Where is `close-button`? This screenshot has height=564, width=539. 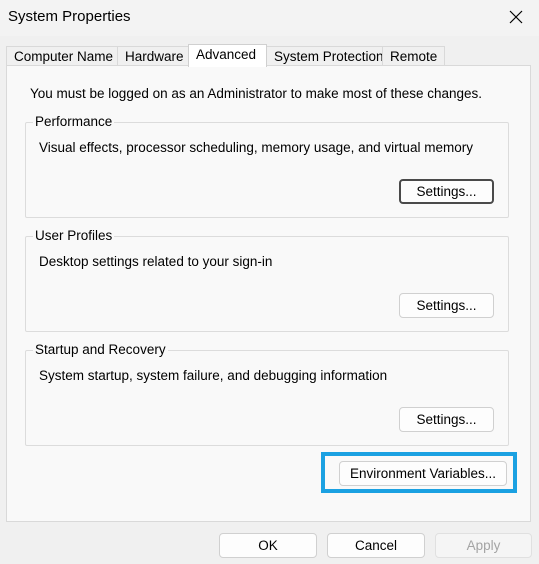
close-button is located at coordinates (516, 17).